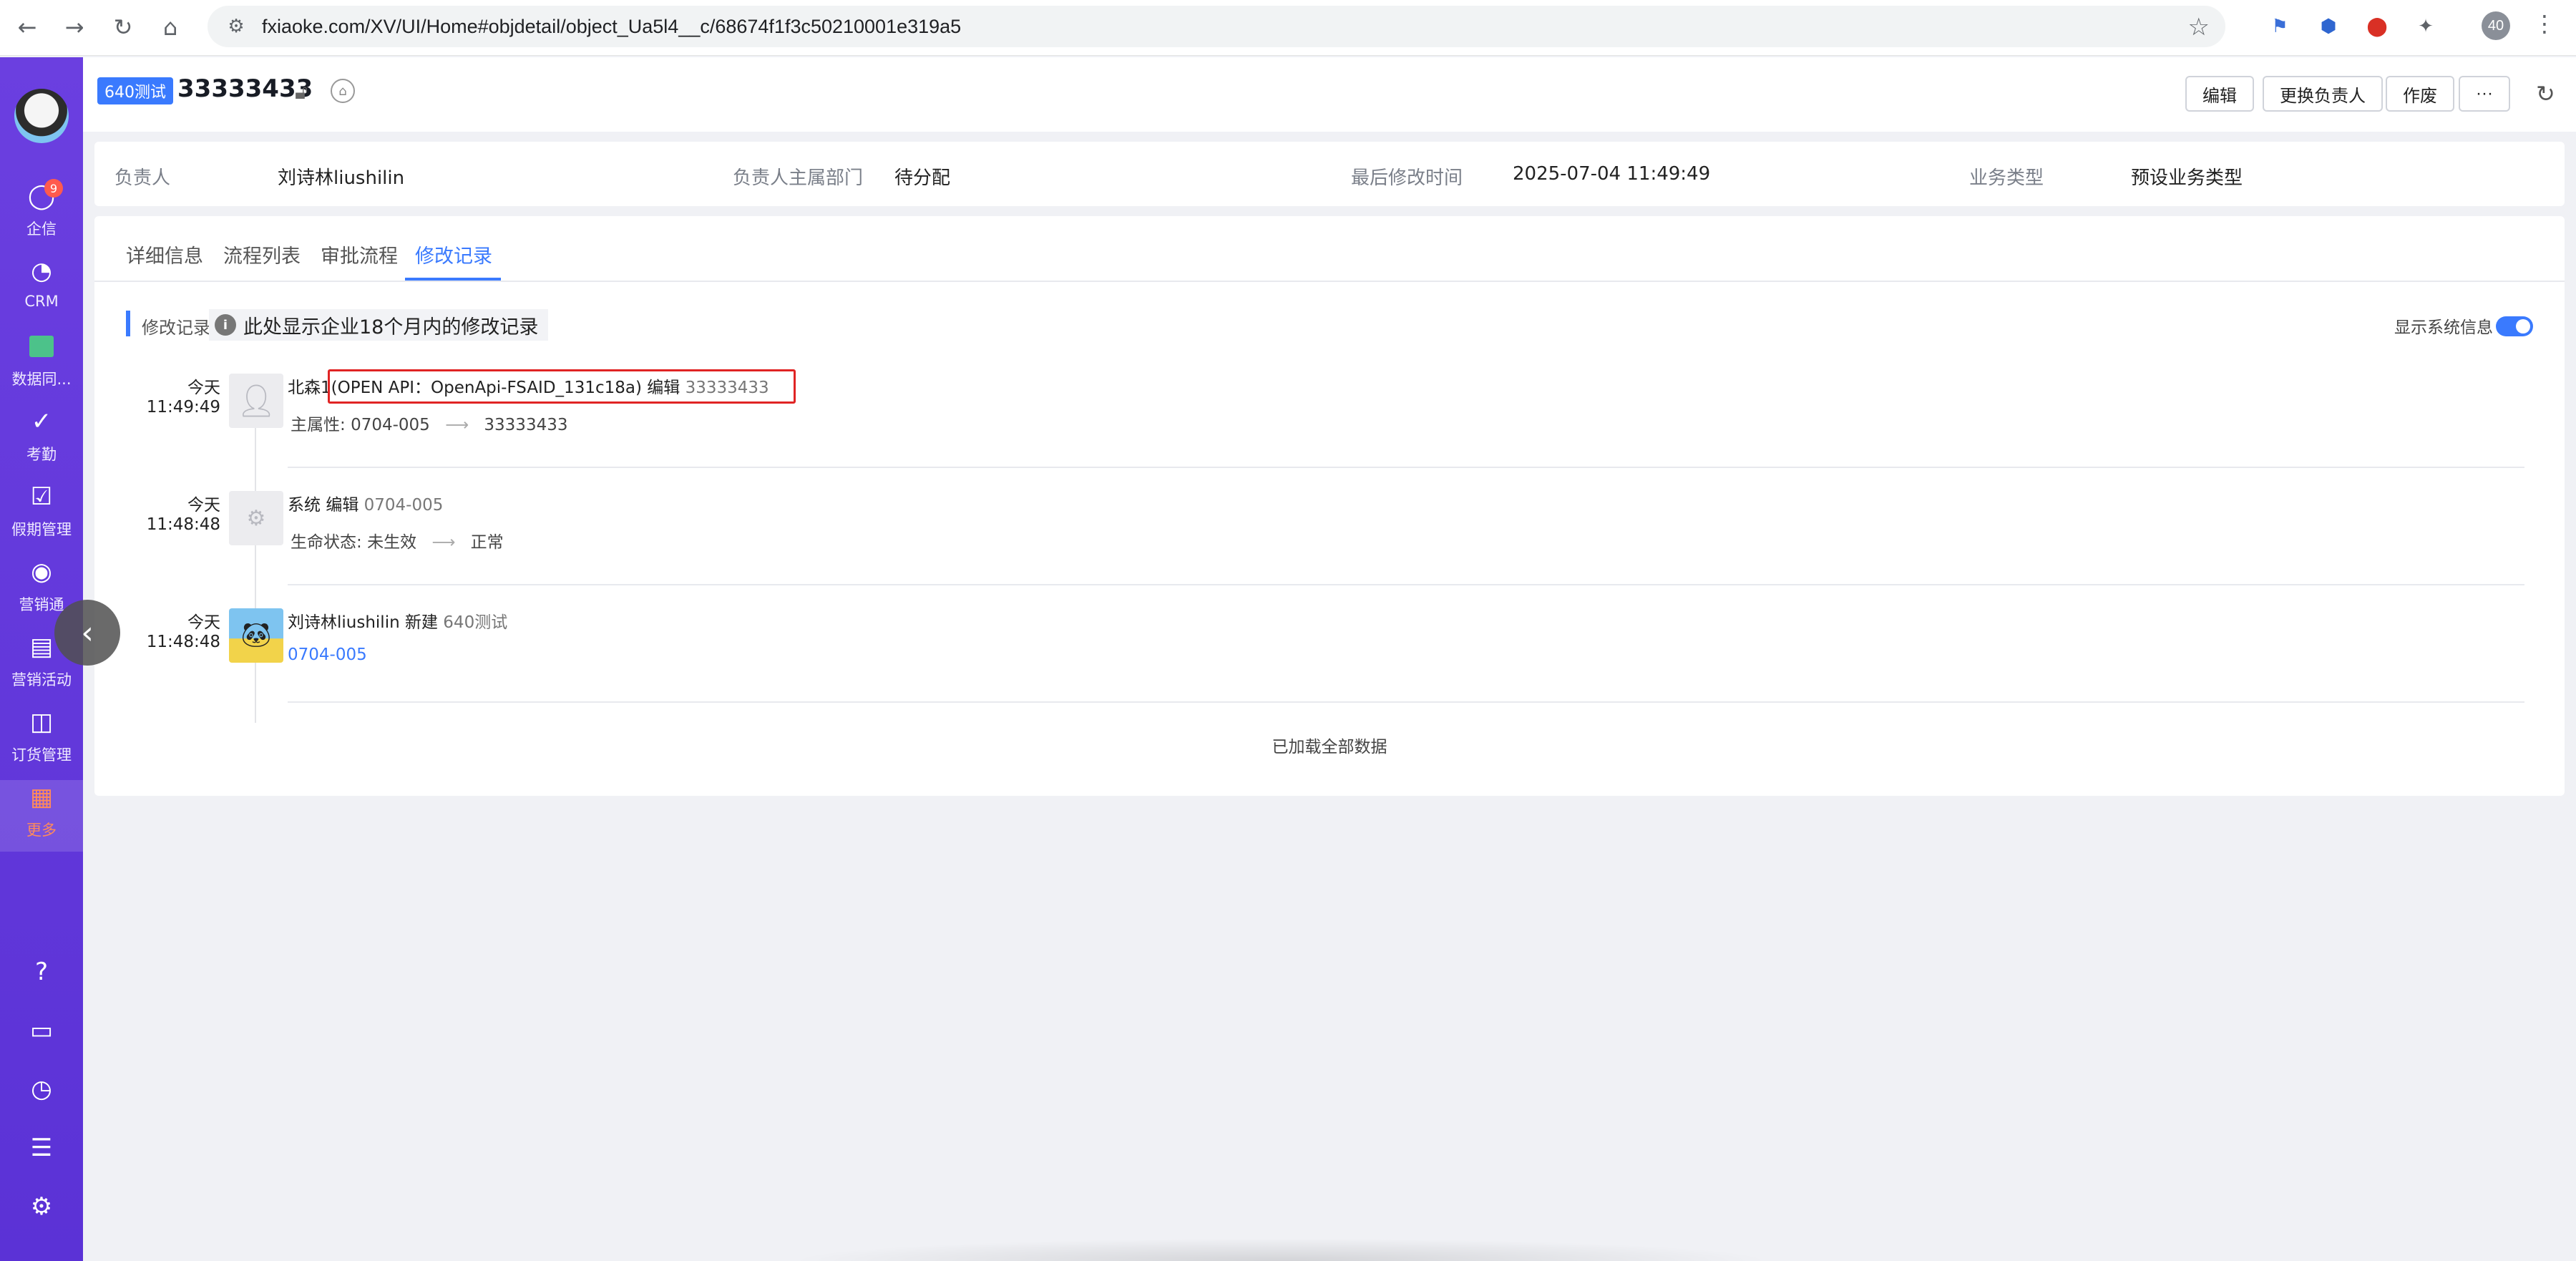  I want to click on home-icon: ⌂, so click(170, 27).